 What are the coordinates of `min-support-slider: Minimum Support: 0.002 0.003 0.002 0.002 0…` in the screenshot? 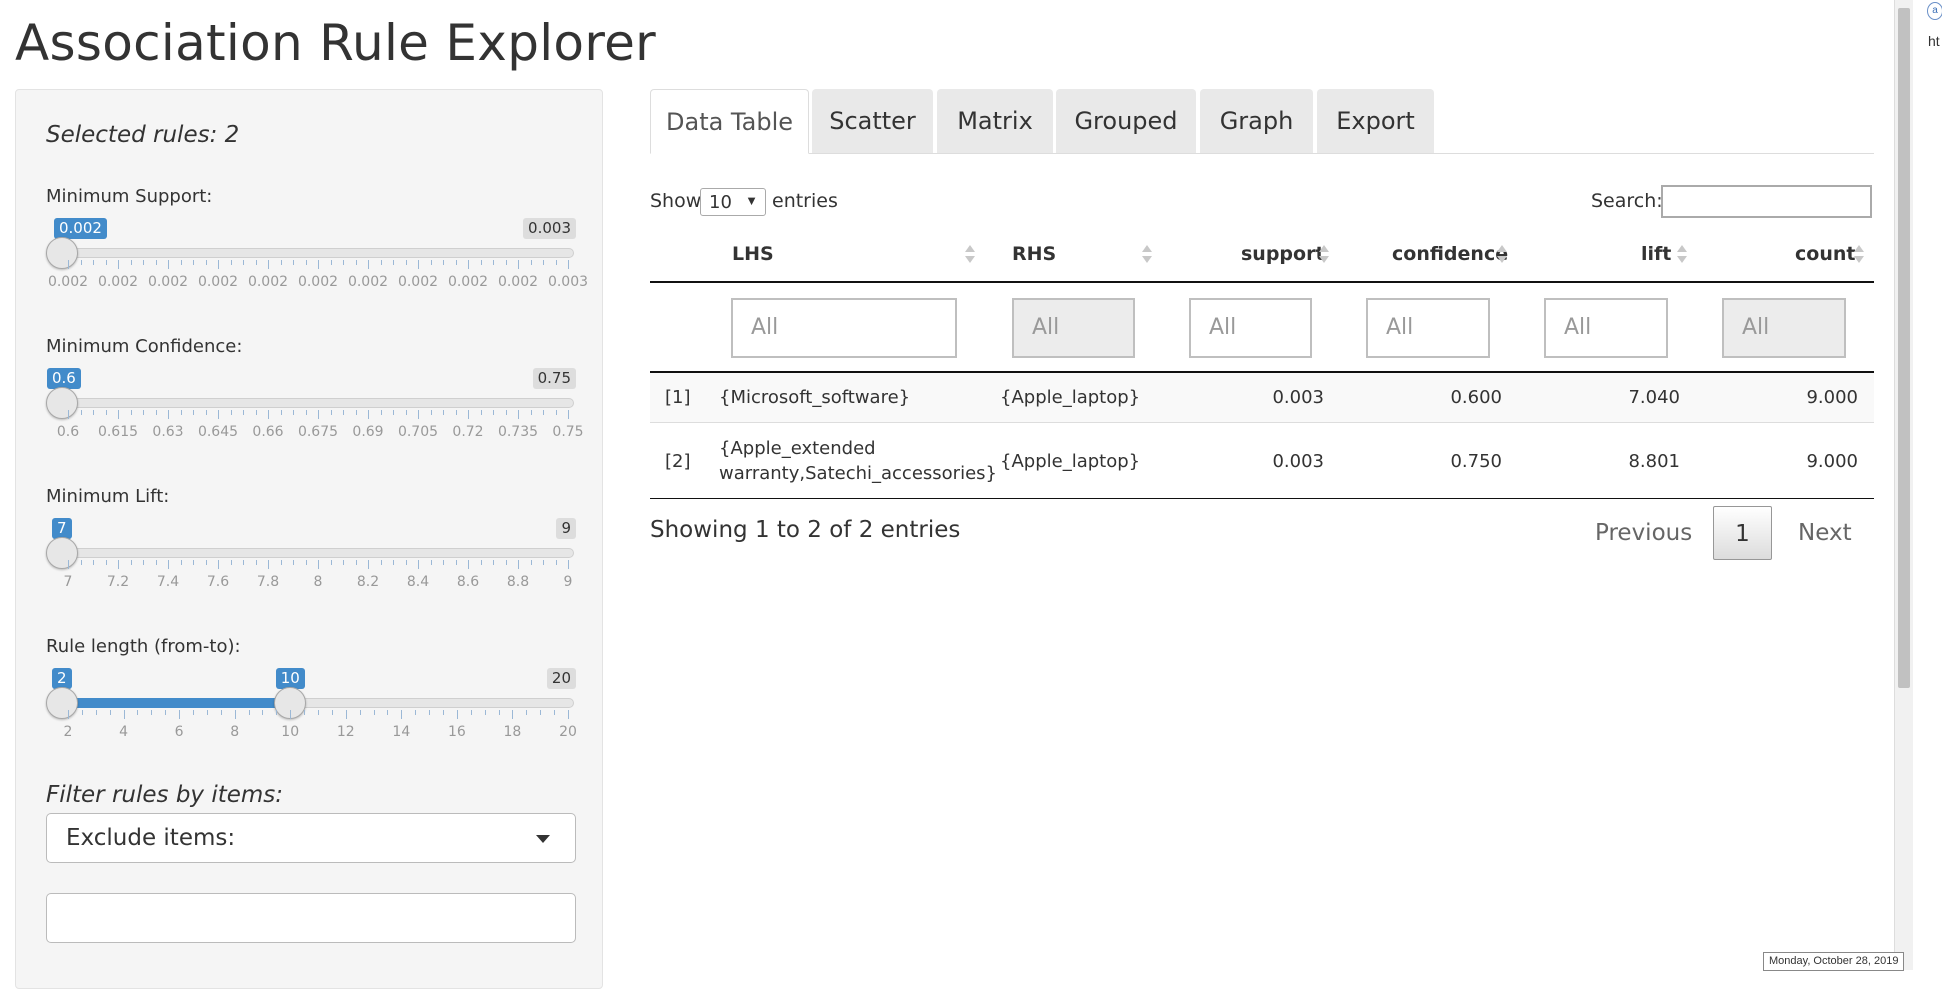 It's located at (317, 246).